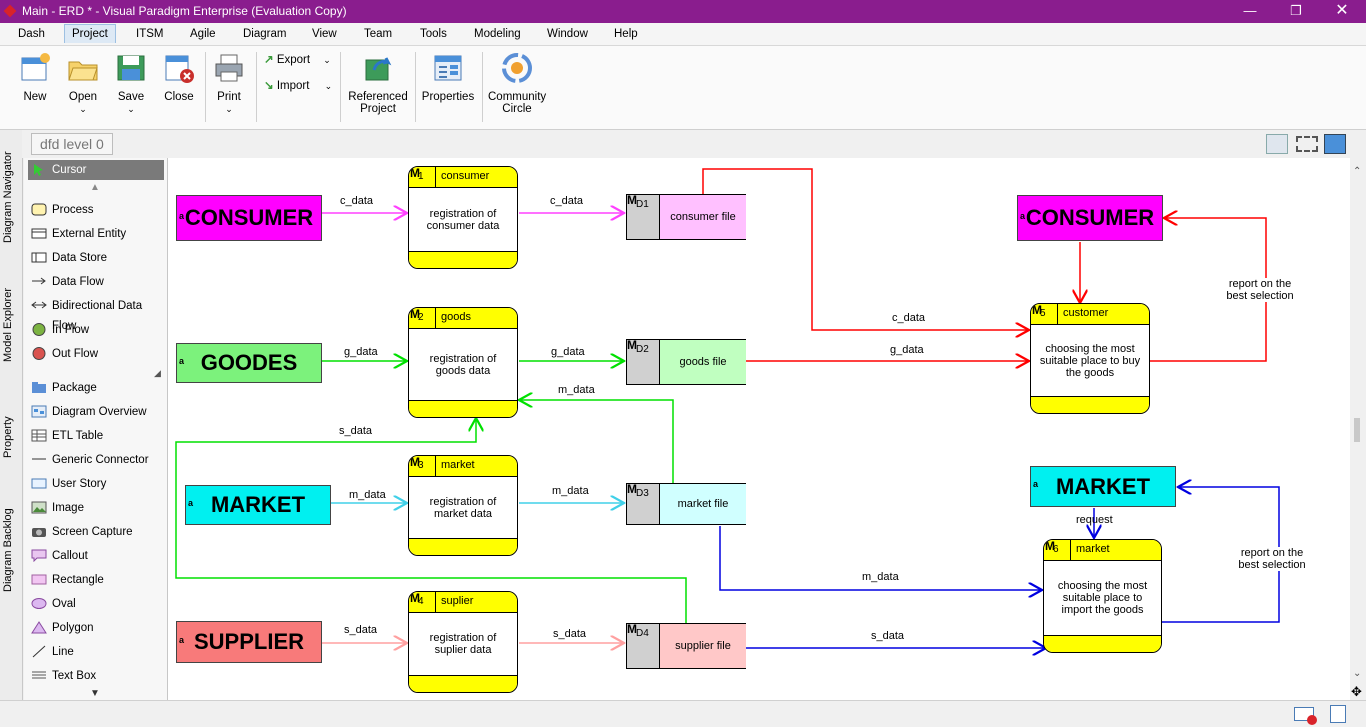 This screenshot has height=727, width=1366. Describe the element at coordinates (96, 388) in the screenshot. I see `palette-package: Package` at that location.